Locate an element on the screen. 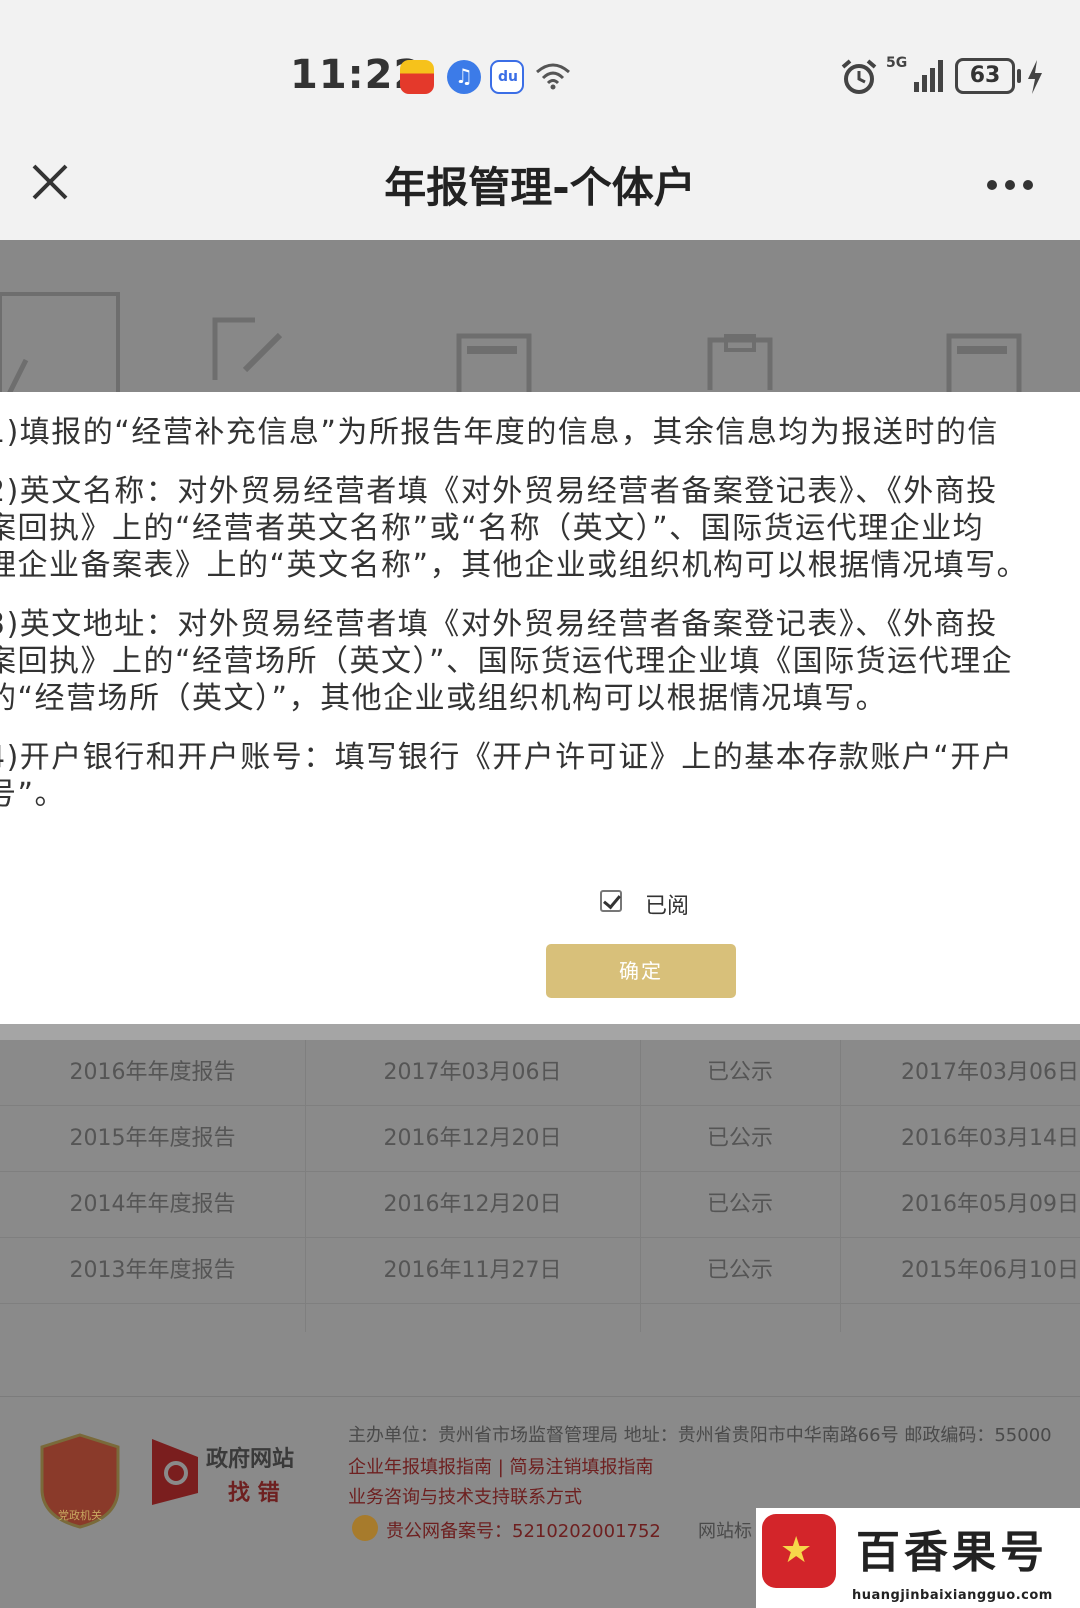  report-year-cell: 2013年年度报告 is located at coordinates (152, 1270).